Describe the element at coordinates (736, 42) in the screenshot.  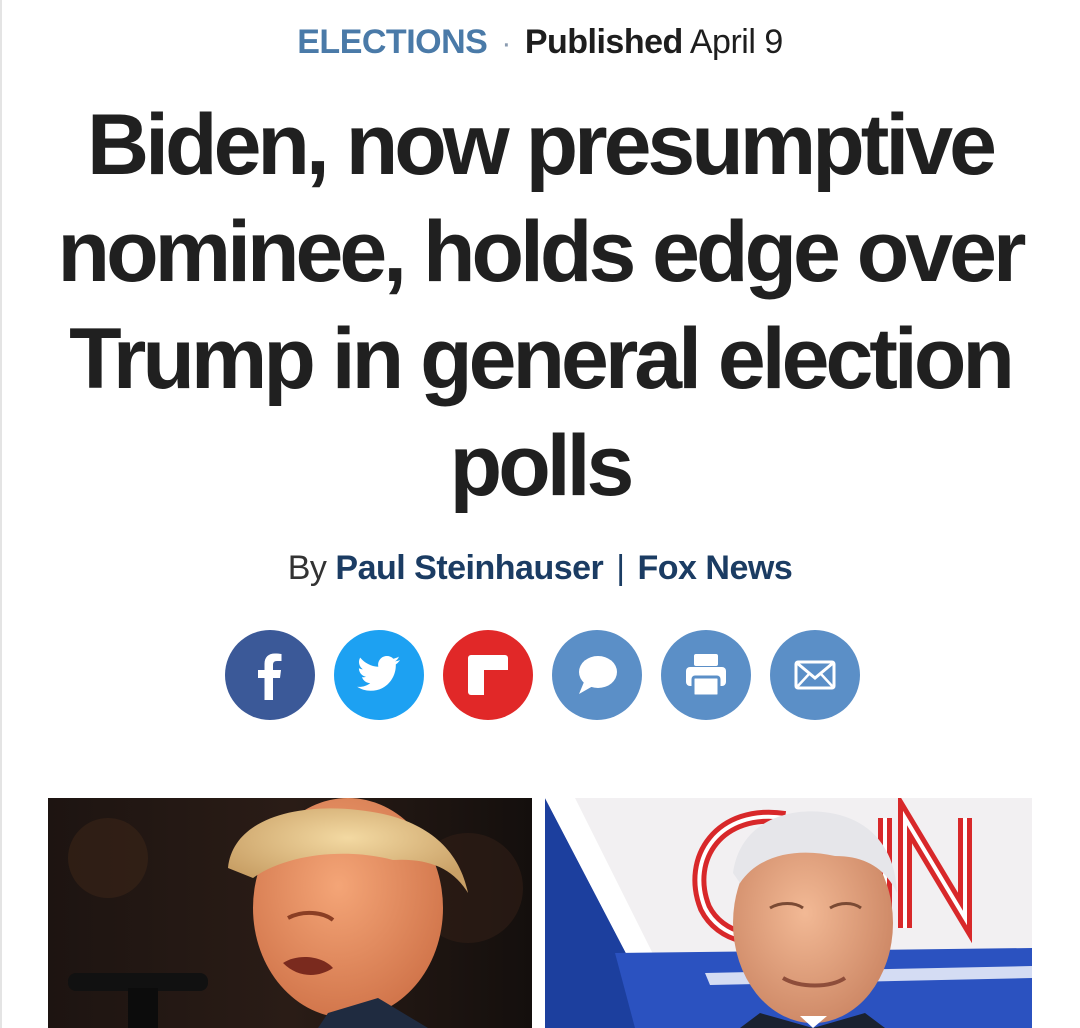
I see `published-date: April 9` at that location.